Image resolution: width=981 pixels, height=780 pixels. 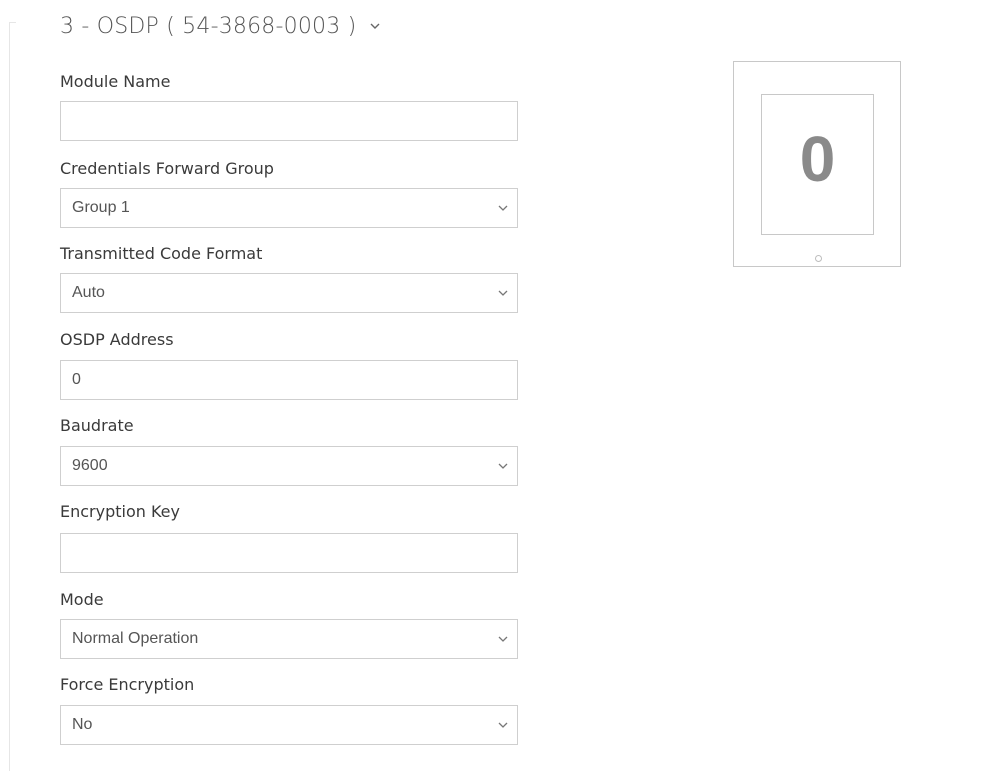 I want to click on encryption-key-label: Encryption Key, so click(x=120, y=511).